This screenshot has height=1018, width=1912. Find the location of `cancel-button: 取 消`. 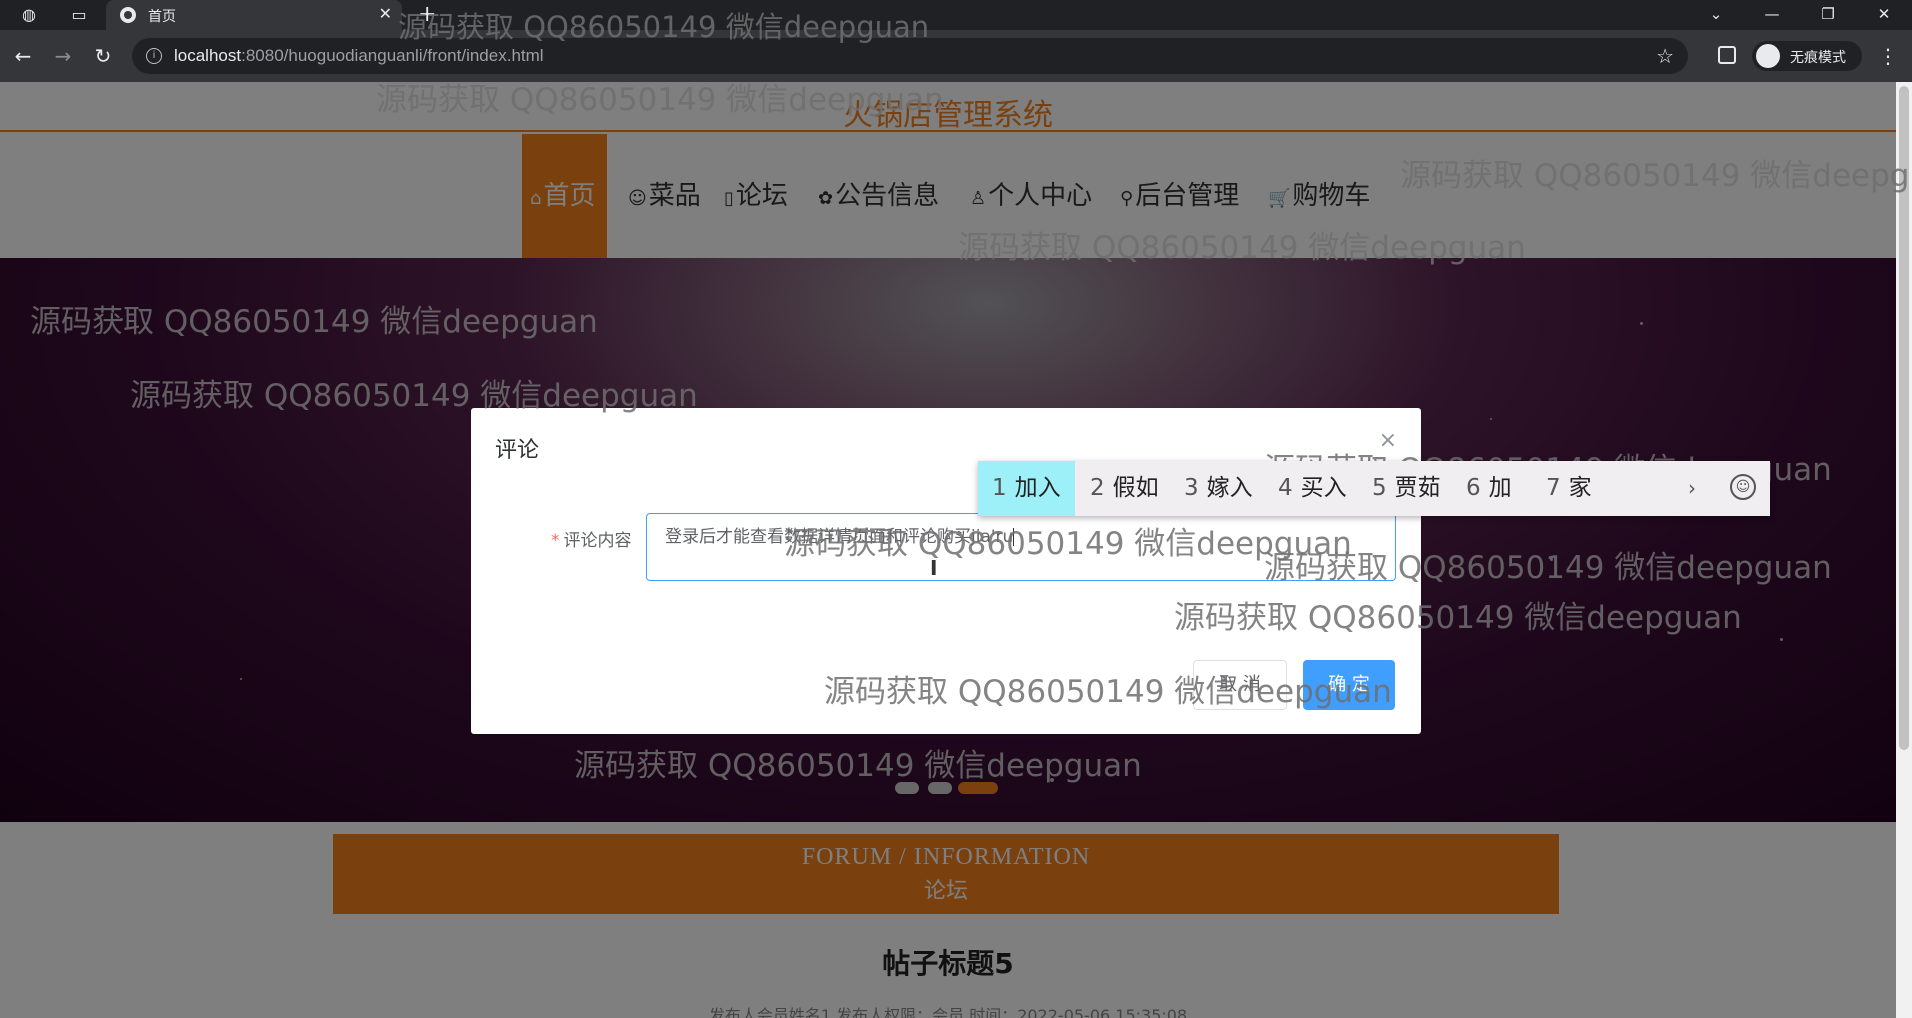

cancel-button: 取 消 is located at coordinates (1240, 685).